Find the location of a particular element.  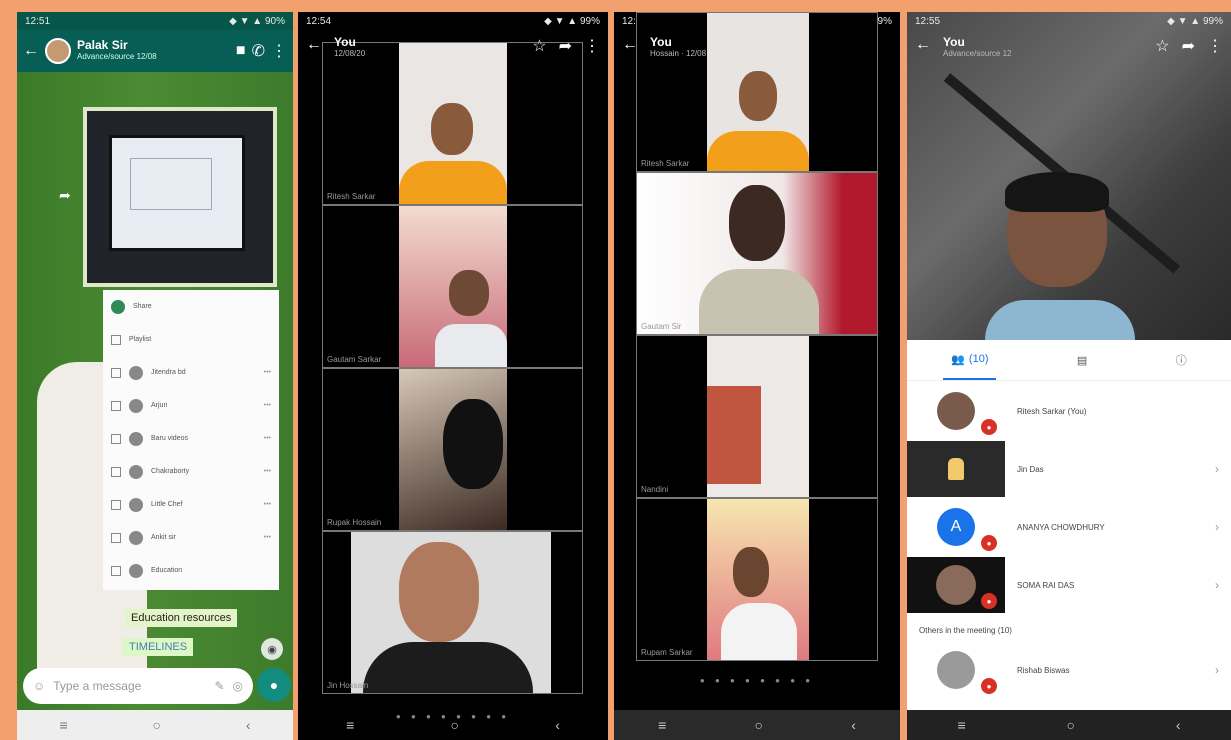

voice-call-icon: ✆ is located at coordinates (258, 51).